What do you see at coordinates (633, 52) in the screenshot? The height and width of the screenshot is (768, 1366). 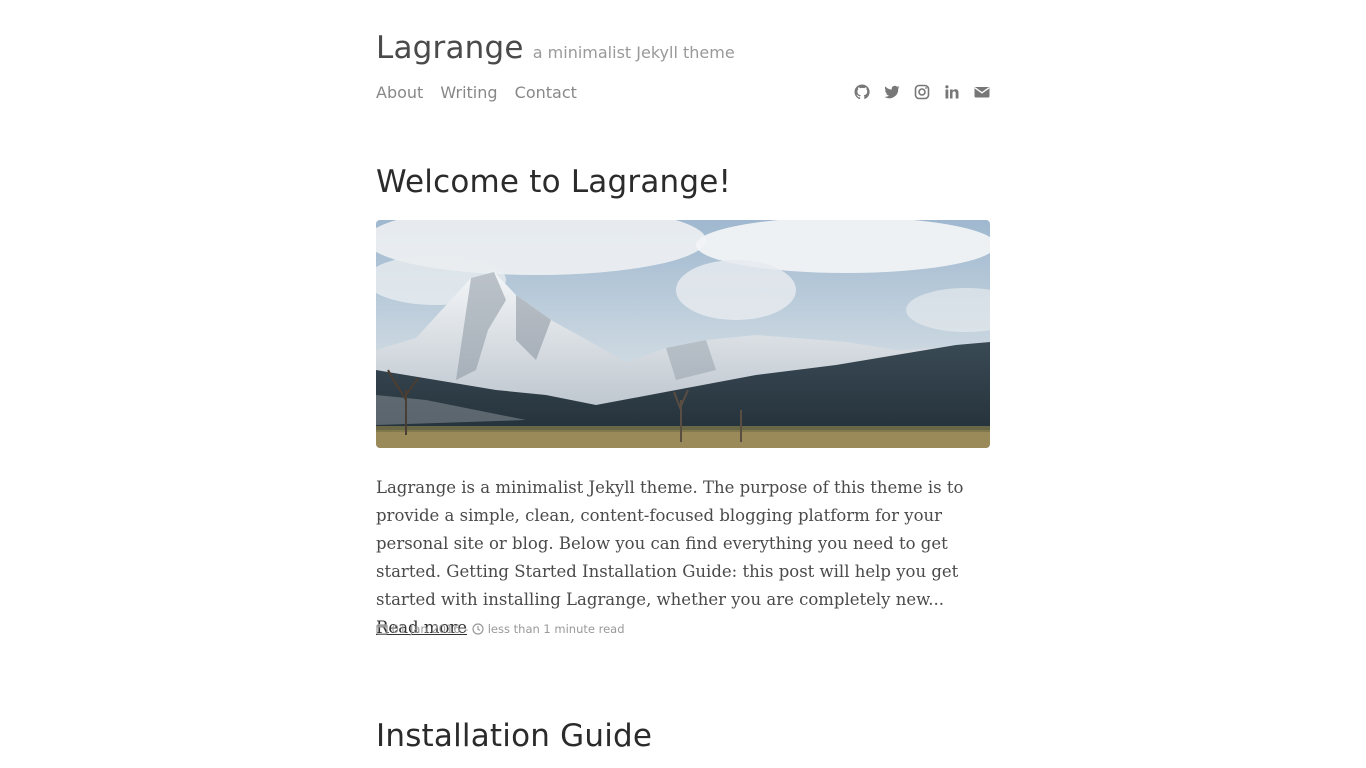 I see `site-description: a minimalist Jekyll theme` at bounding box center [633, 52].